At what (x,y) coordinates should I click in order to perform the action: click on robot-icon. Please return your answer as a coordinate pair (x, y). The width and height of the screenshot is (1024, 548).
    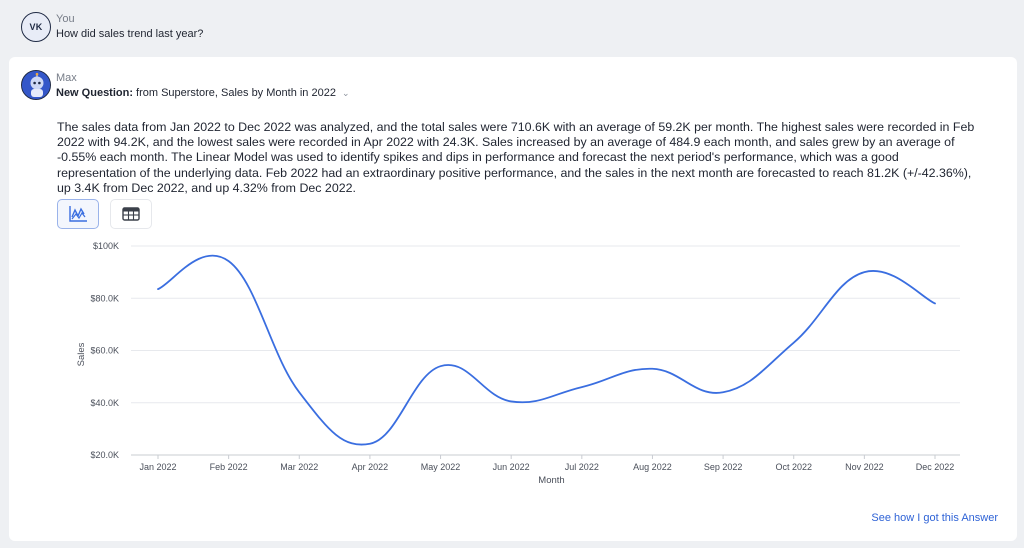
    Looking at the image, I should click on (36, 85).